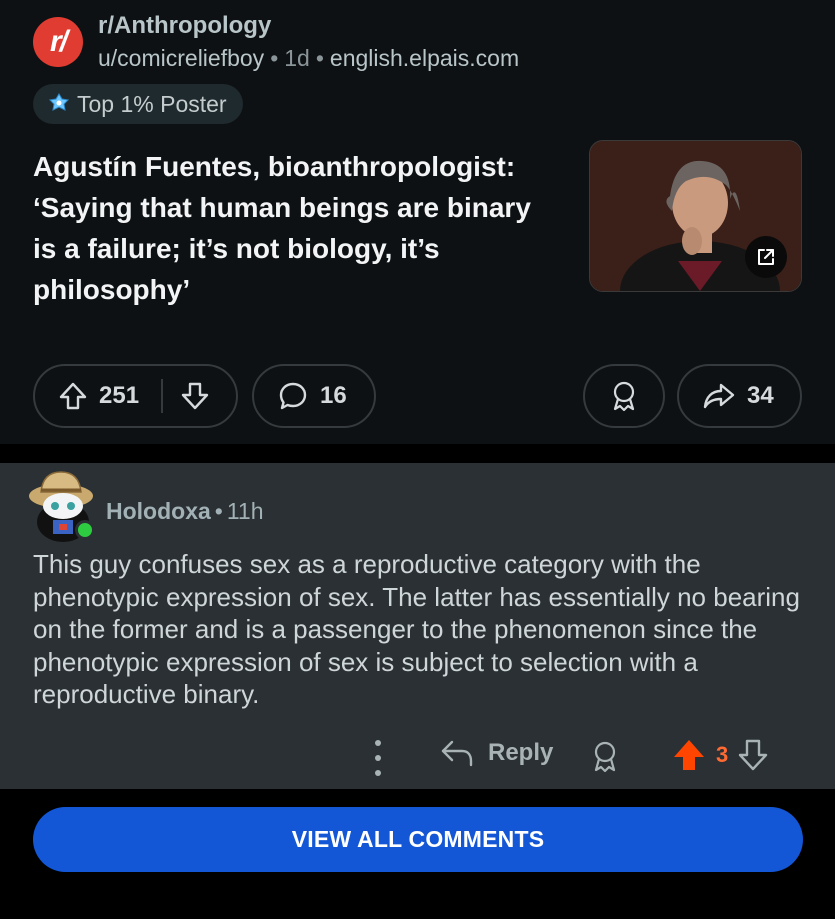 The height and width of the screenshot is (919, 835). I want to click on comment-author-line: Holodoxa • 11h, so click(185, 511).